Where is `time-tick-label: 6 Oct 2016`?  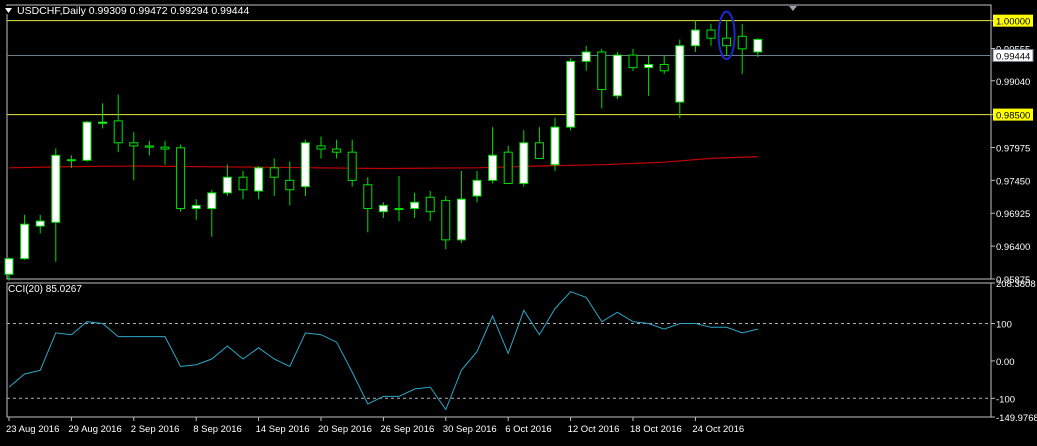
time-tick-label: 6 Oct 2016 is located at coordinates (528, 429).